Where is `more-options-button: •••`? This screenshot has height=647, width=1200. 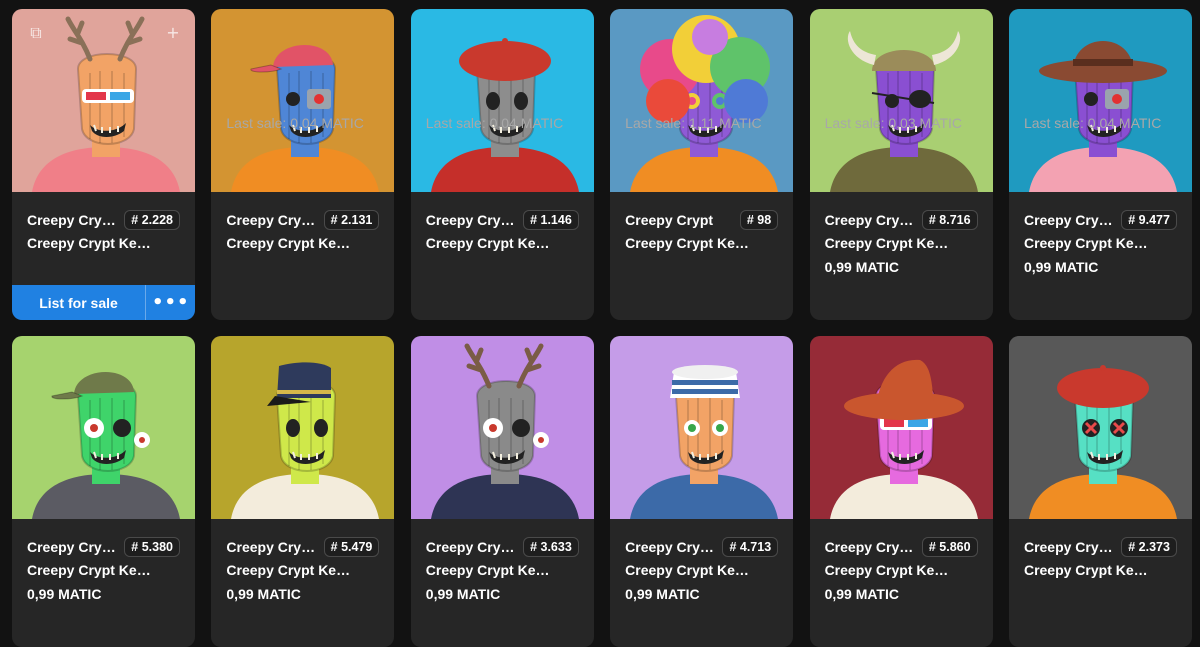 more-options-button: ••• is located at coordinates (170, 302).